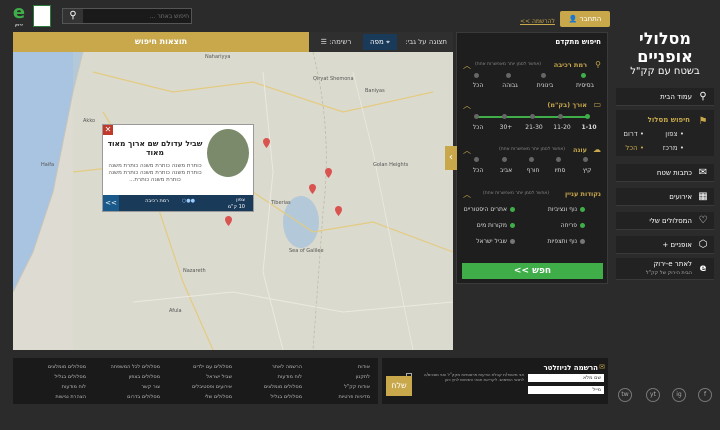 Image resolution: width=720 pixels, height=430 pixels. Describe the element at coordinates (558, 159) in the screenshot. I see `season-autumn` at that location.